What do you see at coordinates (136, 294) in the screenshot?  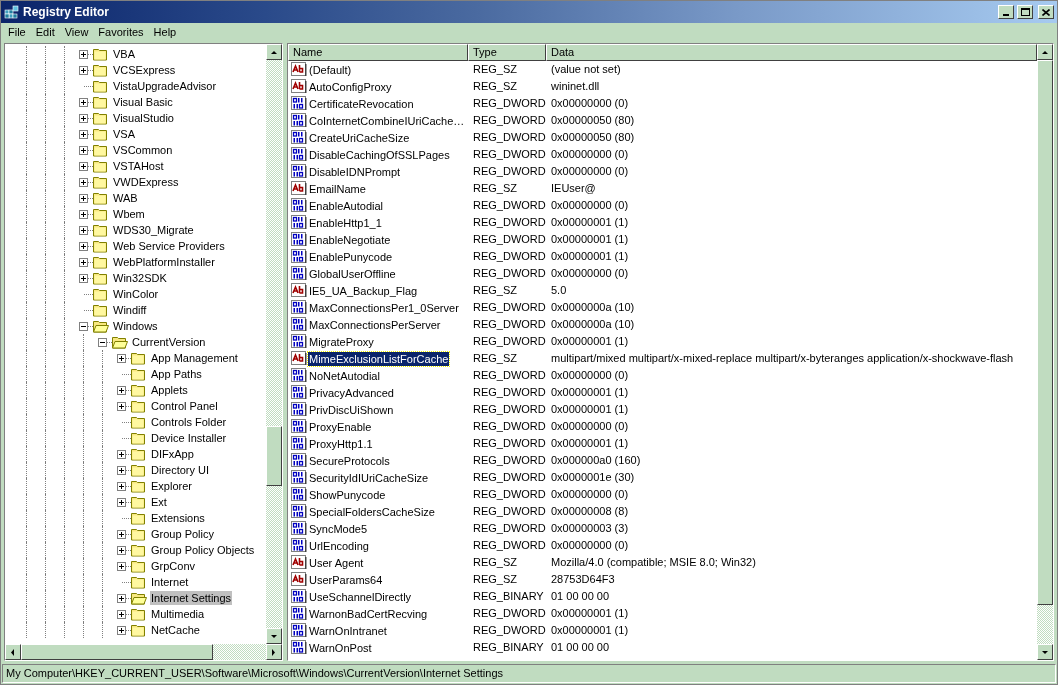 I see `tree-item: WinColor` at bounding box center [136, 294].